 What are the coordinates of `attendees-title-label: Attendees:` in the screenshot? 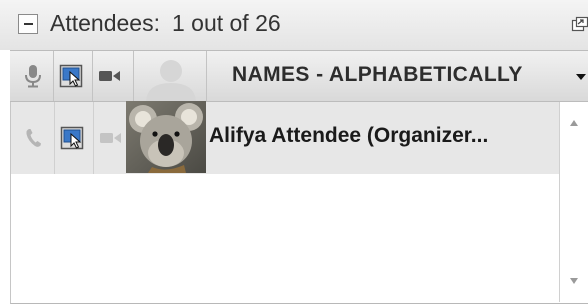 It's located at (105, 23).